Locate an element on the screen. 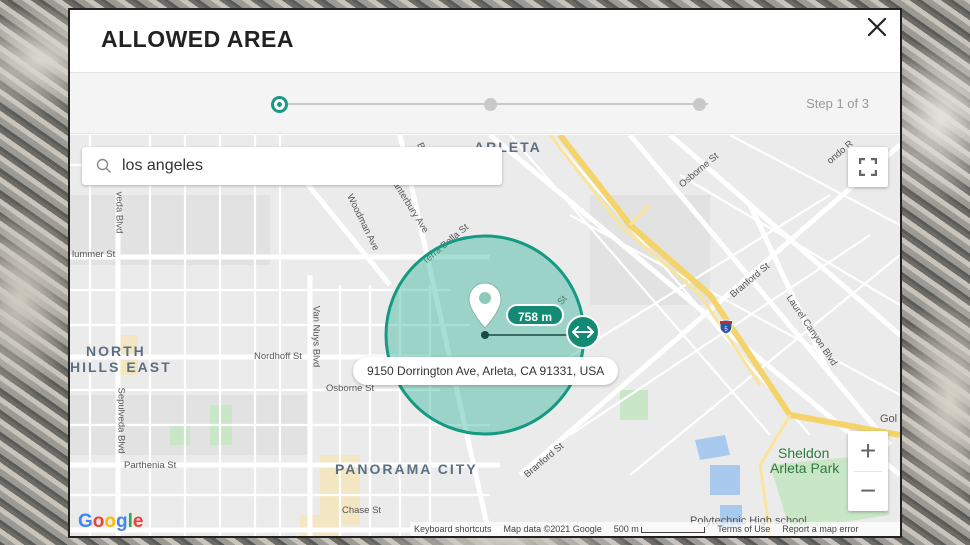 The width and height of the screenshot is (970, 545). search-icon is located at coordinates (103, 165).